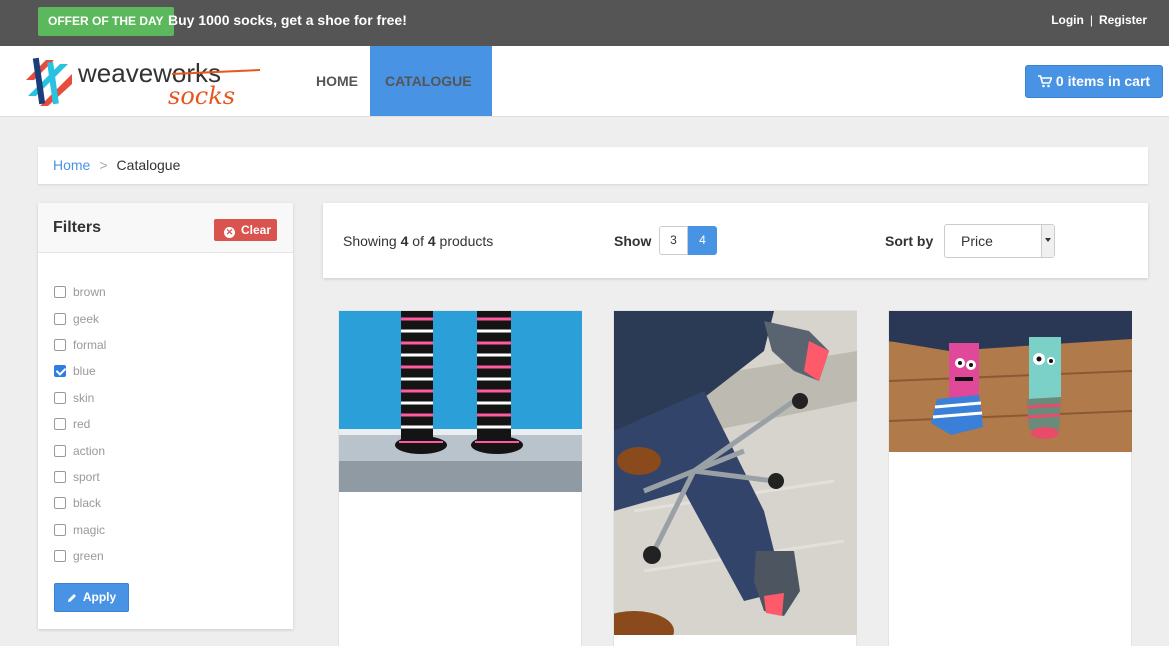 Image resolution: width=1169 pixels, height=646 pixels. I want to click on select-arrow-icon, so click(1047, 241).